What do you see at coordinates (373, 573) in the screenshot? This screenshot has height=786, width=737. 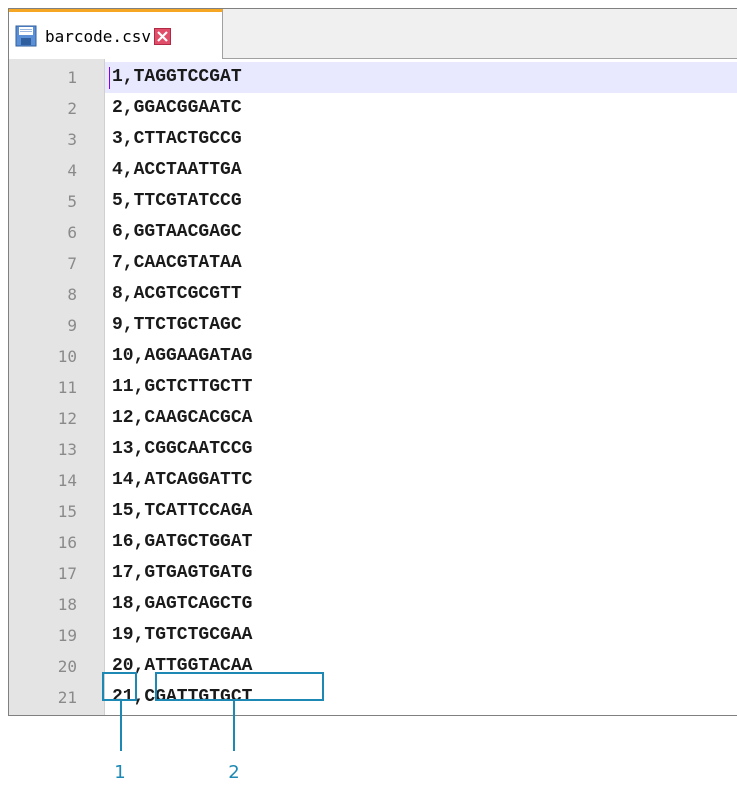 I see `editor-line: 17 17,GTGAGTGATG` at bounding box center [373, 573].